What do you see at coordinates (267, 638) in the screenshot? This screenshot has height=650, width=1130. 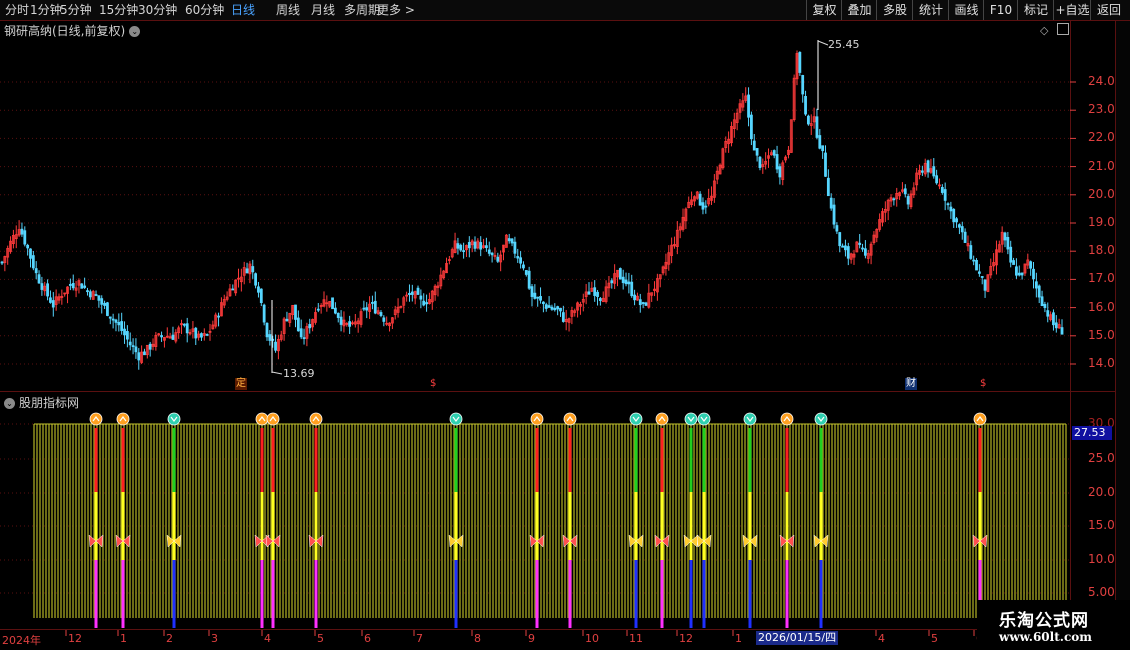 I see `date-tick: 4` at bounding box center [267, 638].